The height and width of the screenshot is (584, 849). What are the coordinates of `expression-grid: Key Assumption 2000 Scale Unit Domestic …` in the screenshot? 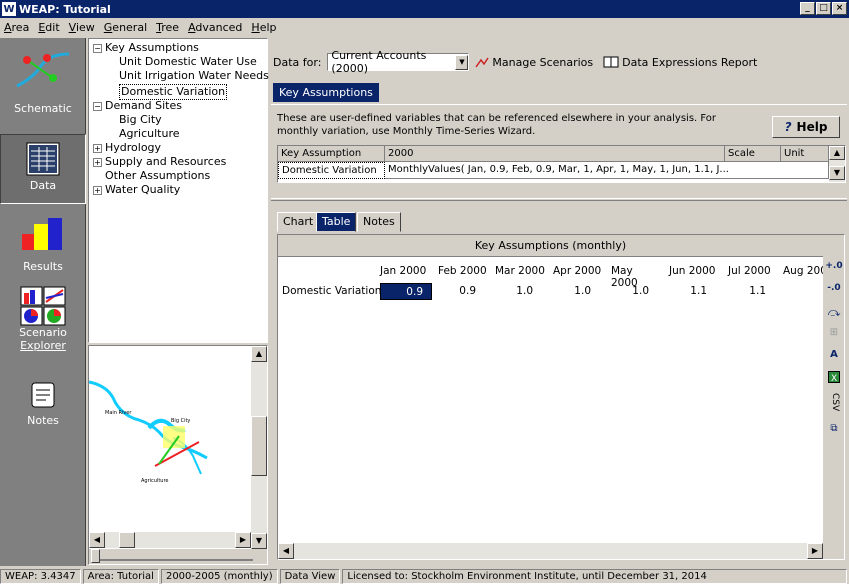 It's located at (561, 164).